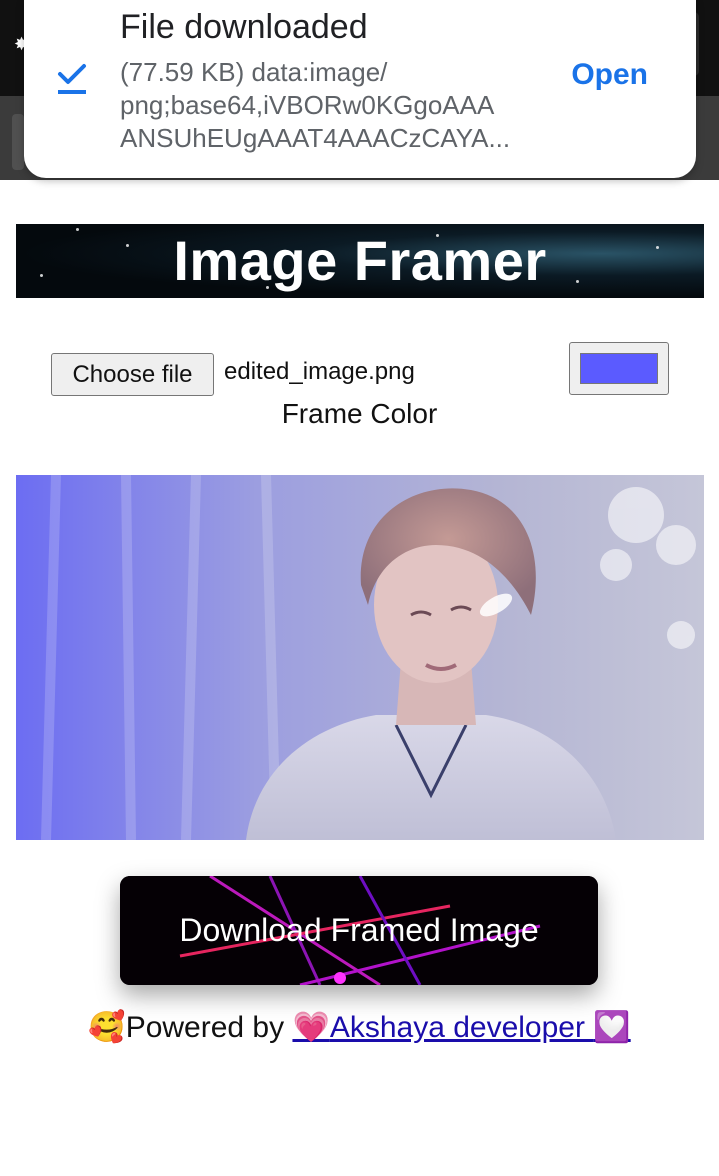  Describe the element at coordinates (254, 72) in the screenshot. I see `notification-detail-line: (77.59 KB) data:image/` at that location.